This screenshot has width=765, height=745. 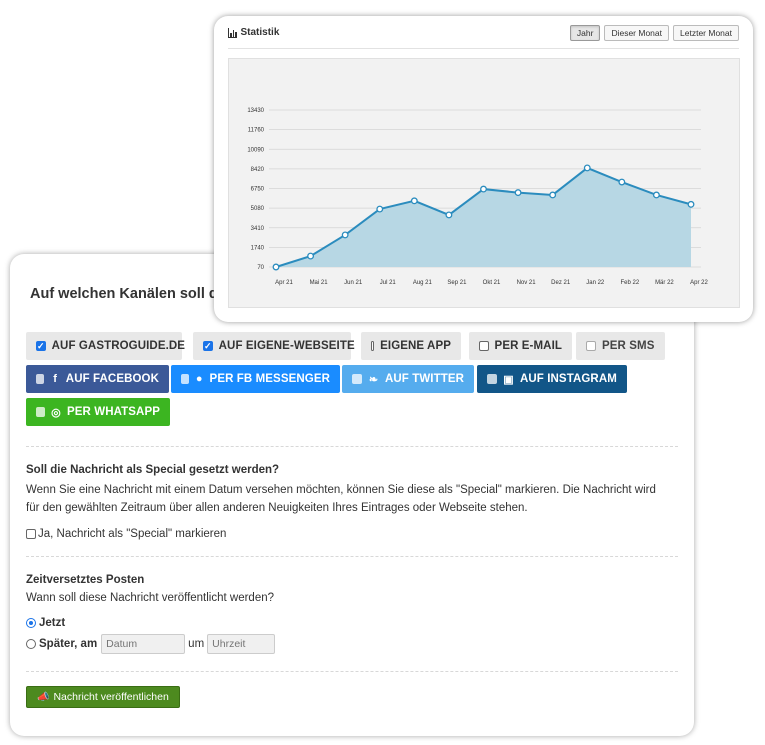 I want to click on x-tick-label: Okt 21, so click(x=492, y=283).